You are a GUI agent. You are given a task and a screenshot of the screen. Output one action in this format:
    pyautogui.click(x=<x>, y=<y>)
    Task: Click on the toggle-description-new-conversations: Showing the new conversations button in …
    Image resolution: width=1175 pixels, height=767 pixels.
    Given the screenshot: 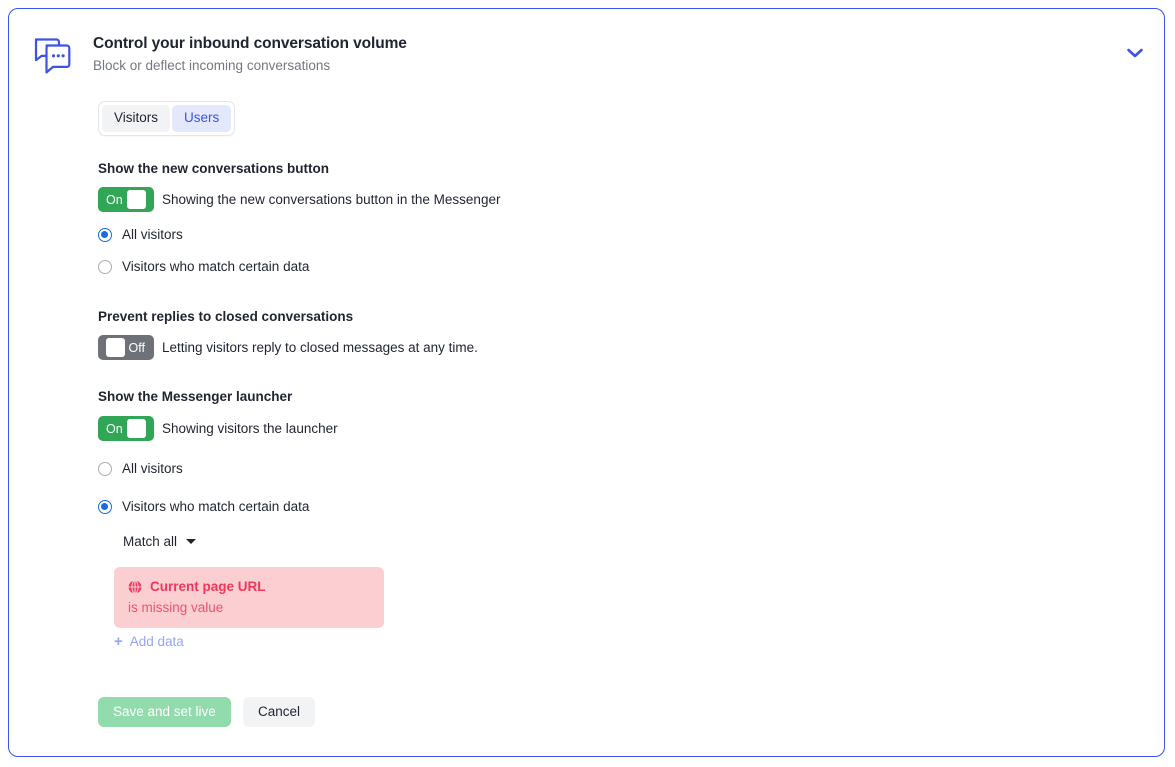 What is the action you would take?
    pyautogui.click(x=331, y=199)
    